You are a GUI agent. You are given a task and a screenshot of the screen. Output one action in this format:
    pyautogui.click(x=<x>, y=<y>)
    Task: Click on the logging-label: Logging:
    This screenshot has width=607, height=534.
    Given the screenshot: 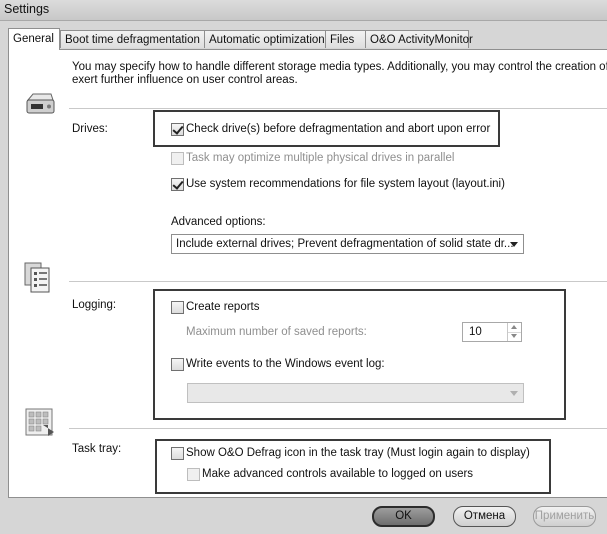 What is the action you would take?
    pyautogui.click(x=94, y=305)
    